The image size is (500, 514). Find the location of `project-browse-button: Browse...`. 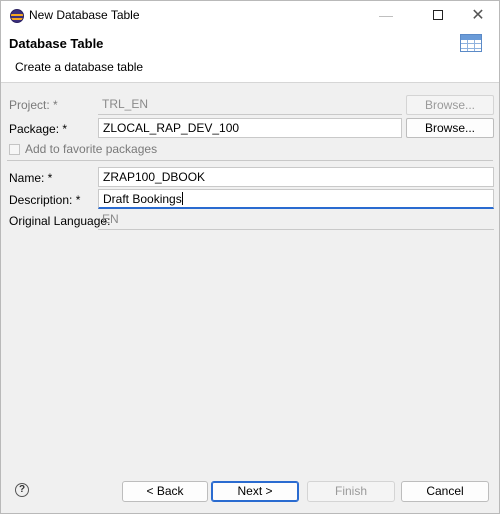

project-browse-button: Browse... is located at coordinates (450, 105).